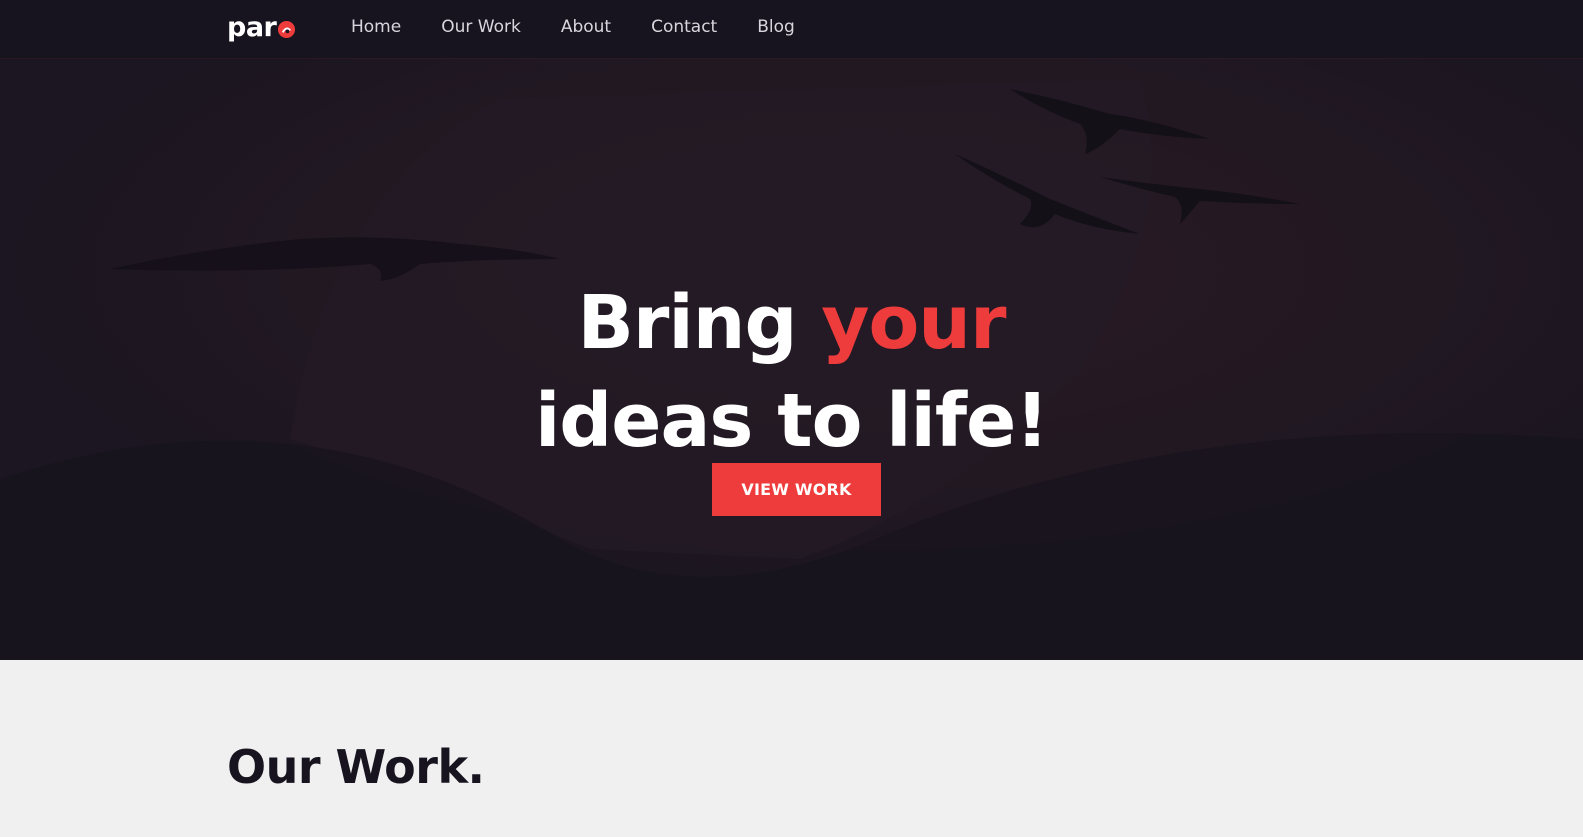 This screenshot has height=837, width=1583. Describe the element at coordinates (481, 27) in the screenshot. I see `nav-link-our-work: Our Work` at that location.